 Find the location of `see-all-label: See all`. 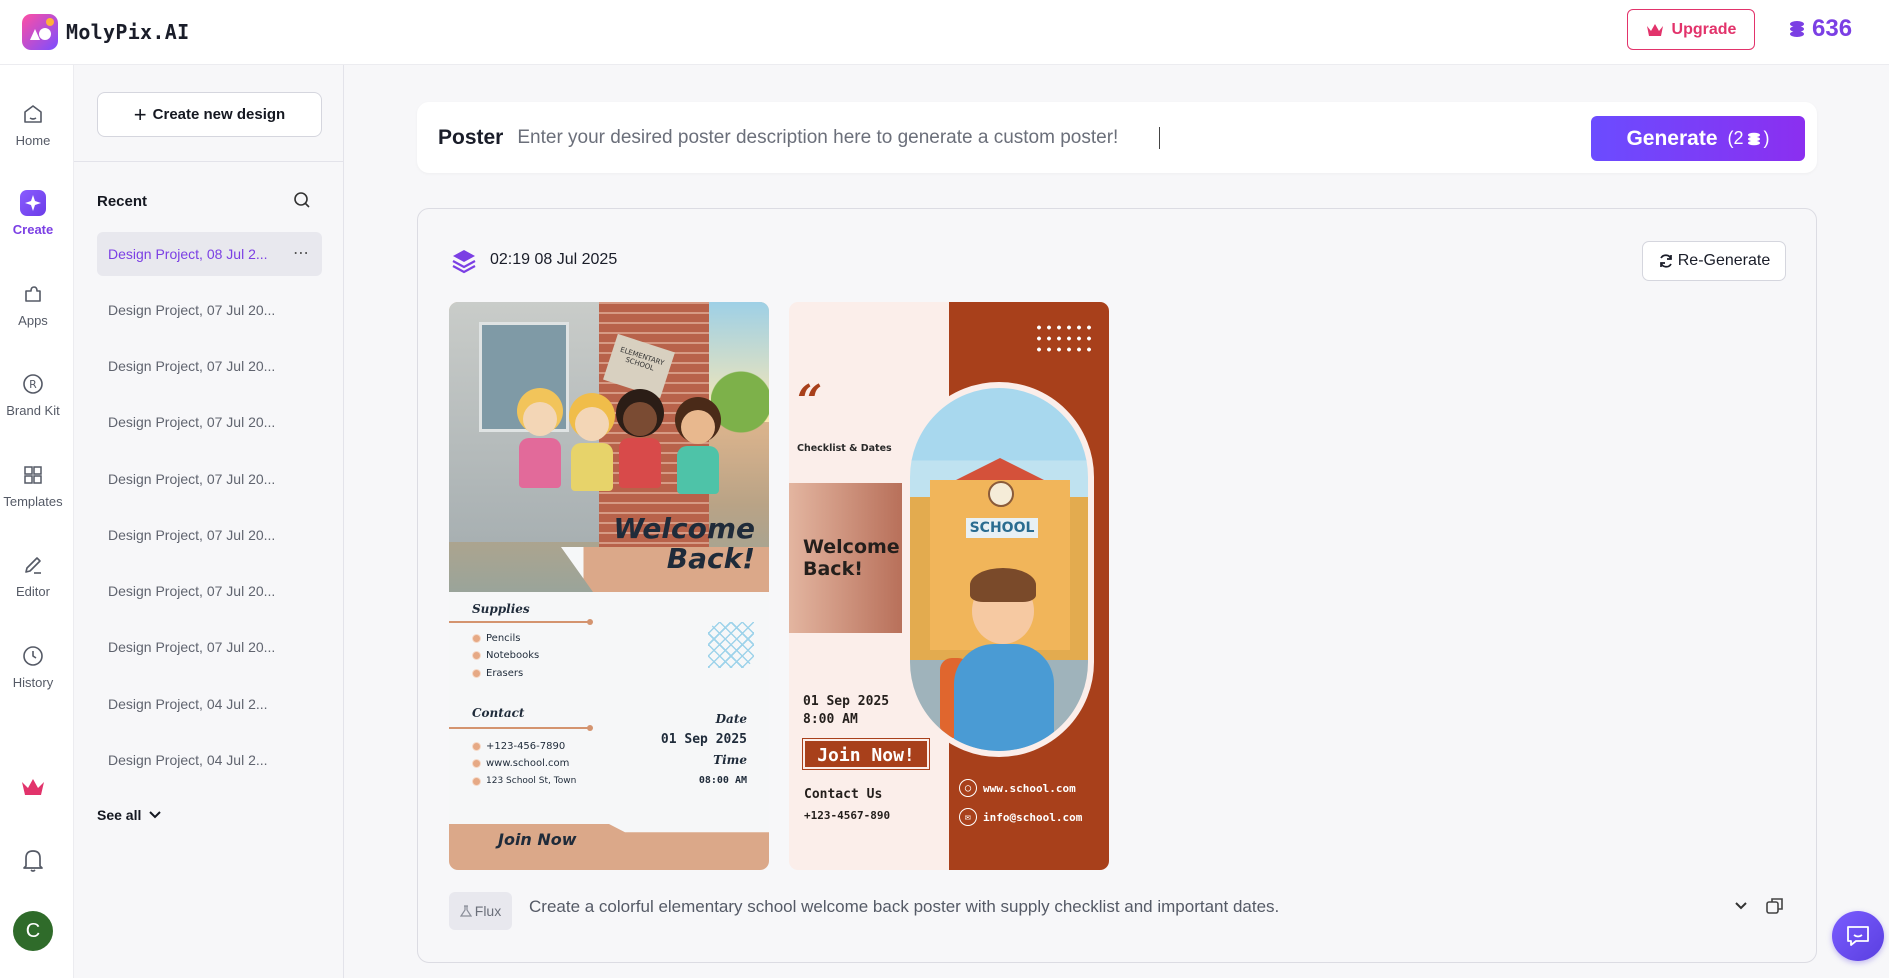

see-all-label: See all is located at coordinates (119, 815).